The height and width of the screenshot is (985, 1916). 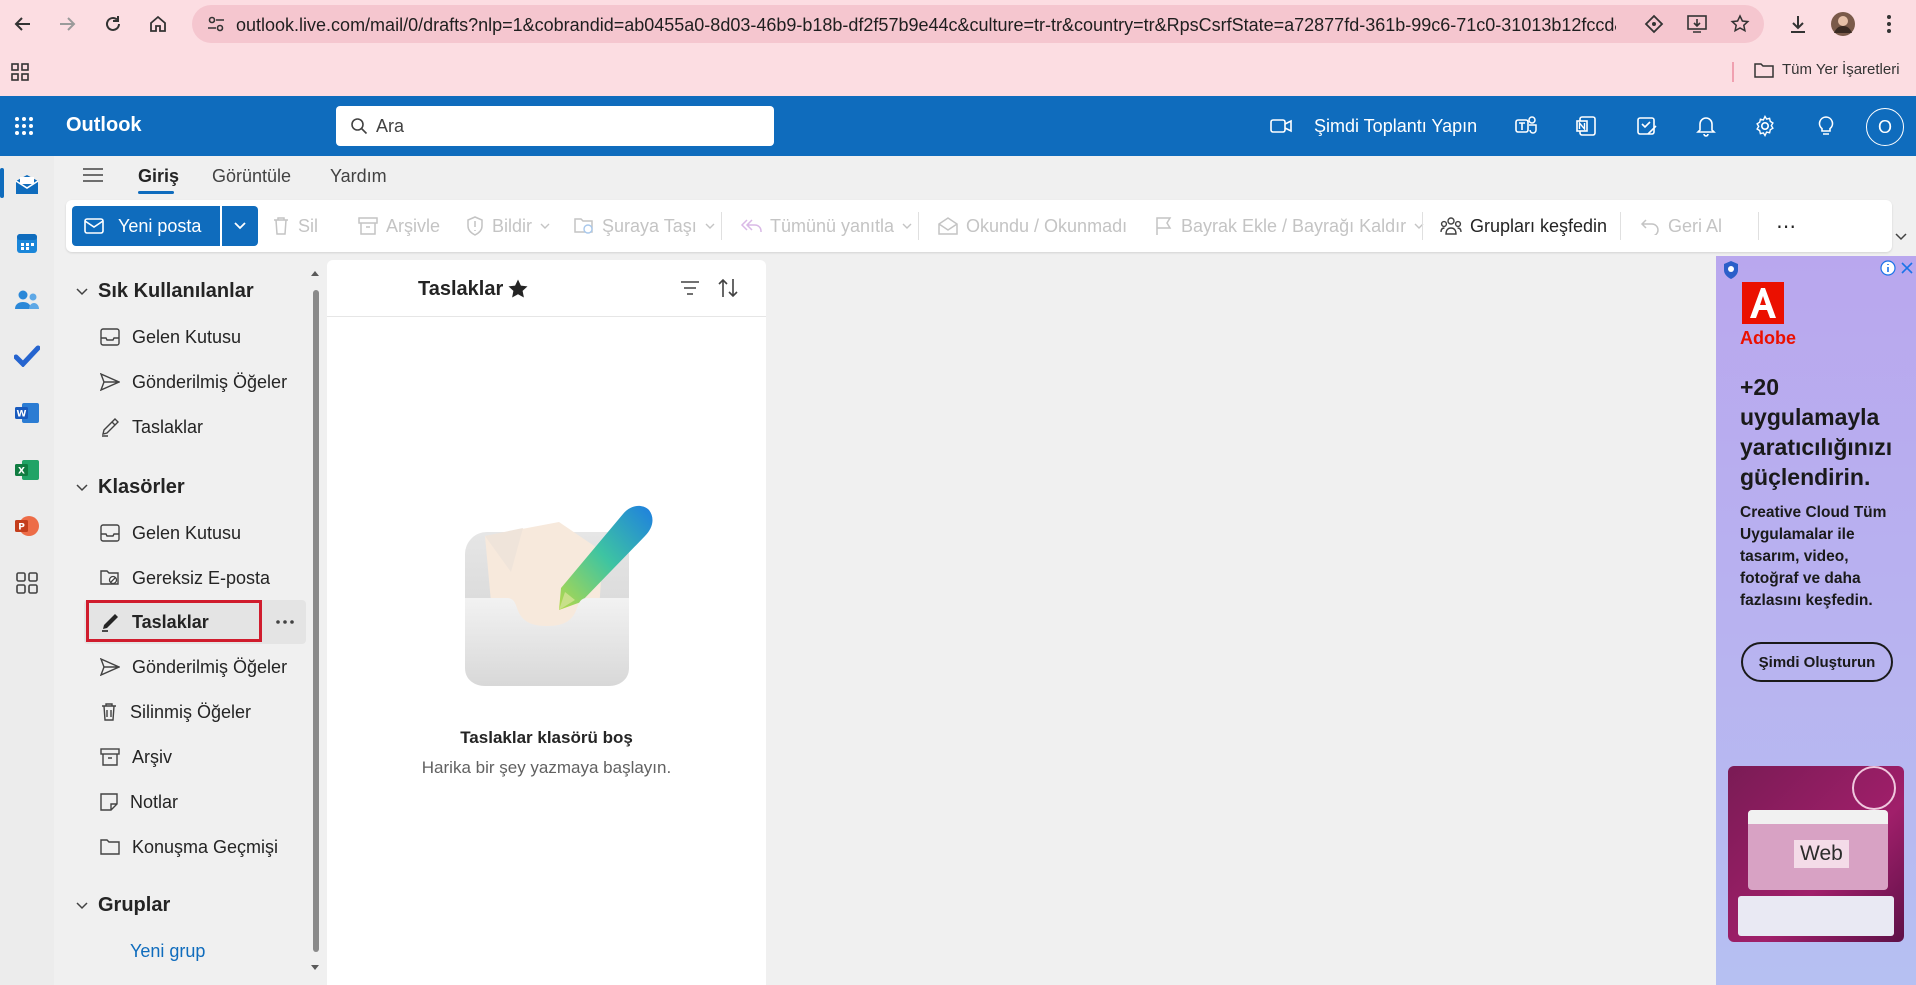 I want to click on account-avatar: O, so click(x=1885, y=127).